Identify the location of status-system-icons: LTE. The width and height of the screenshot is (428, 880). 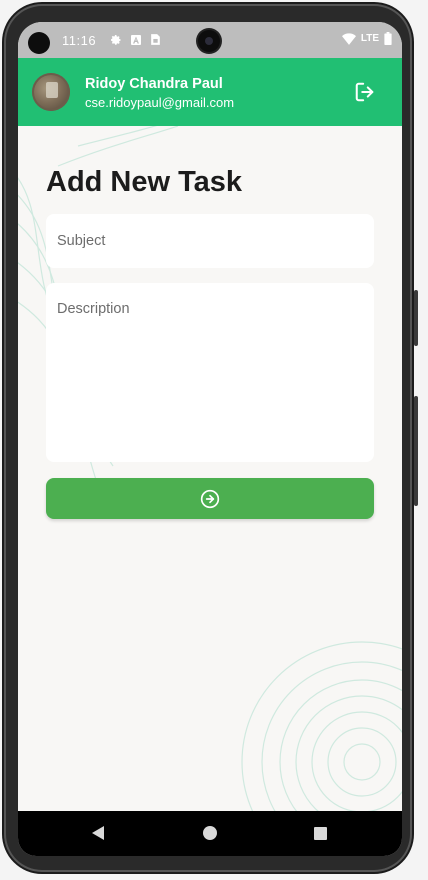
(366, 38).